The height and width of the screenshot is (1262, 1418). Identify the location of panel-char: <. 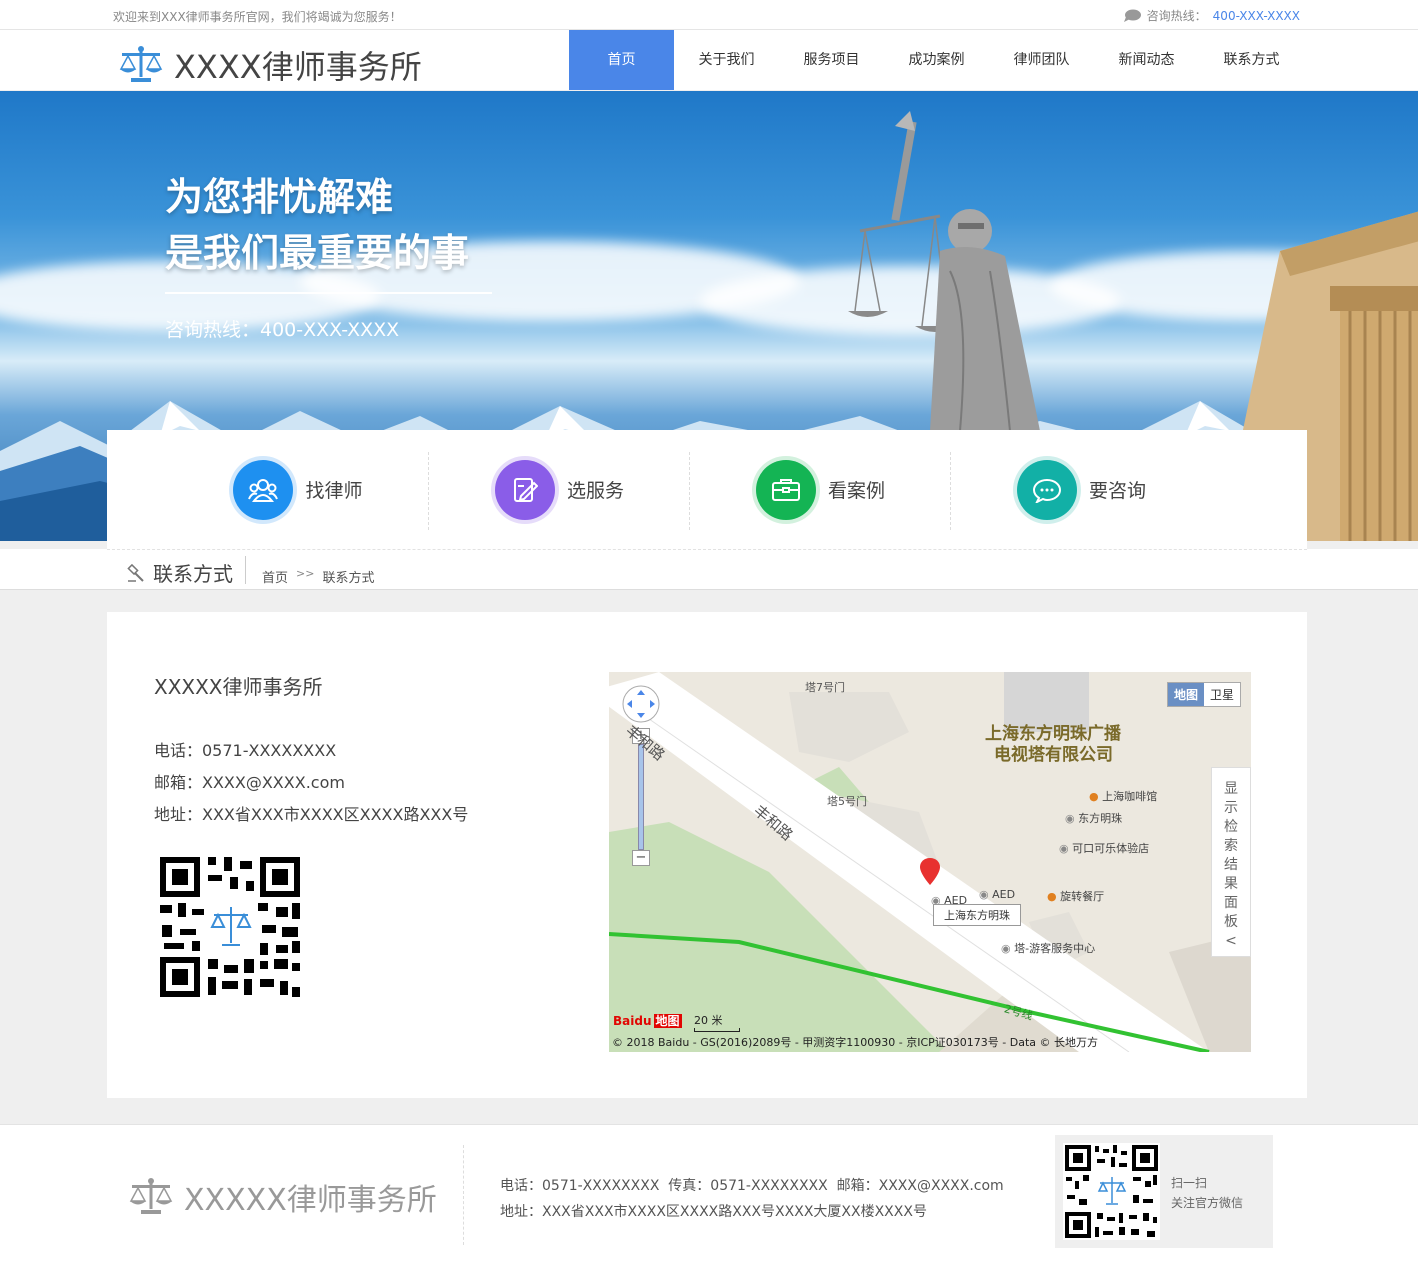
(1231, 941).